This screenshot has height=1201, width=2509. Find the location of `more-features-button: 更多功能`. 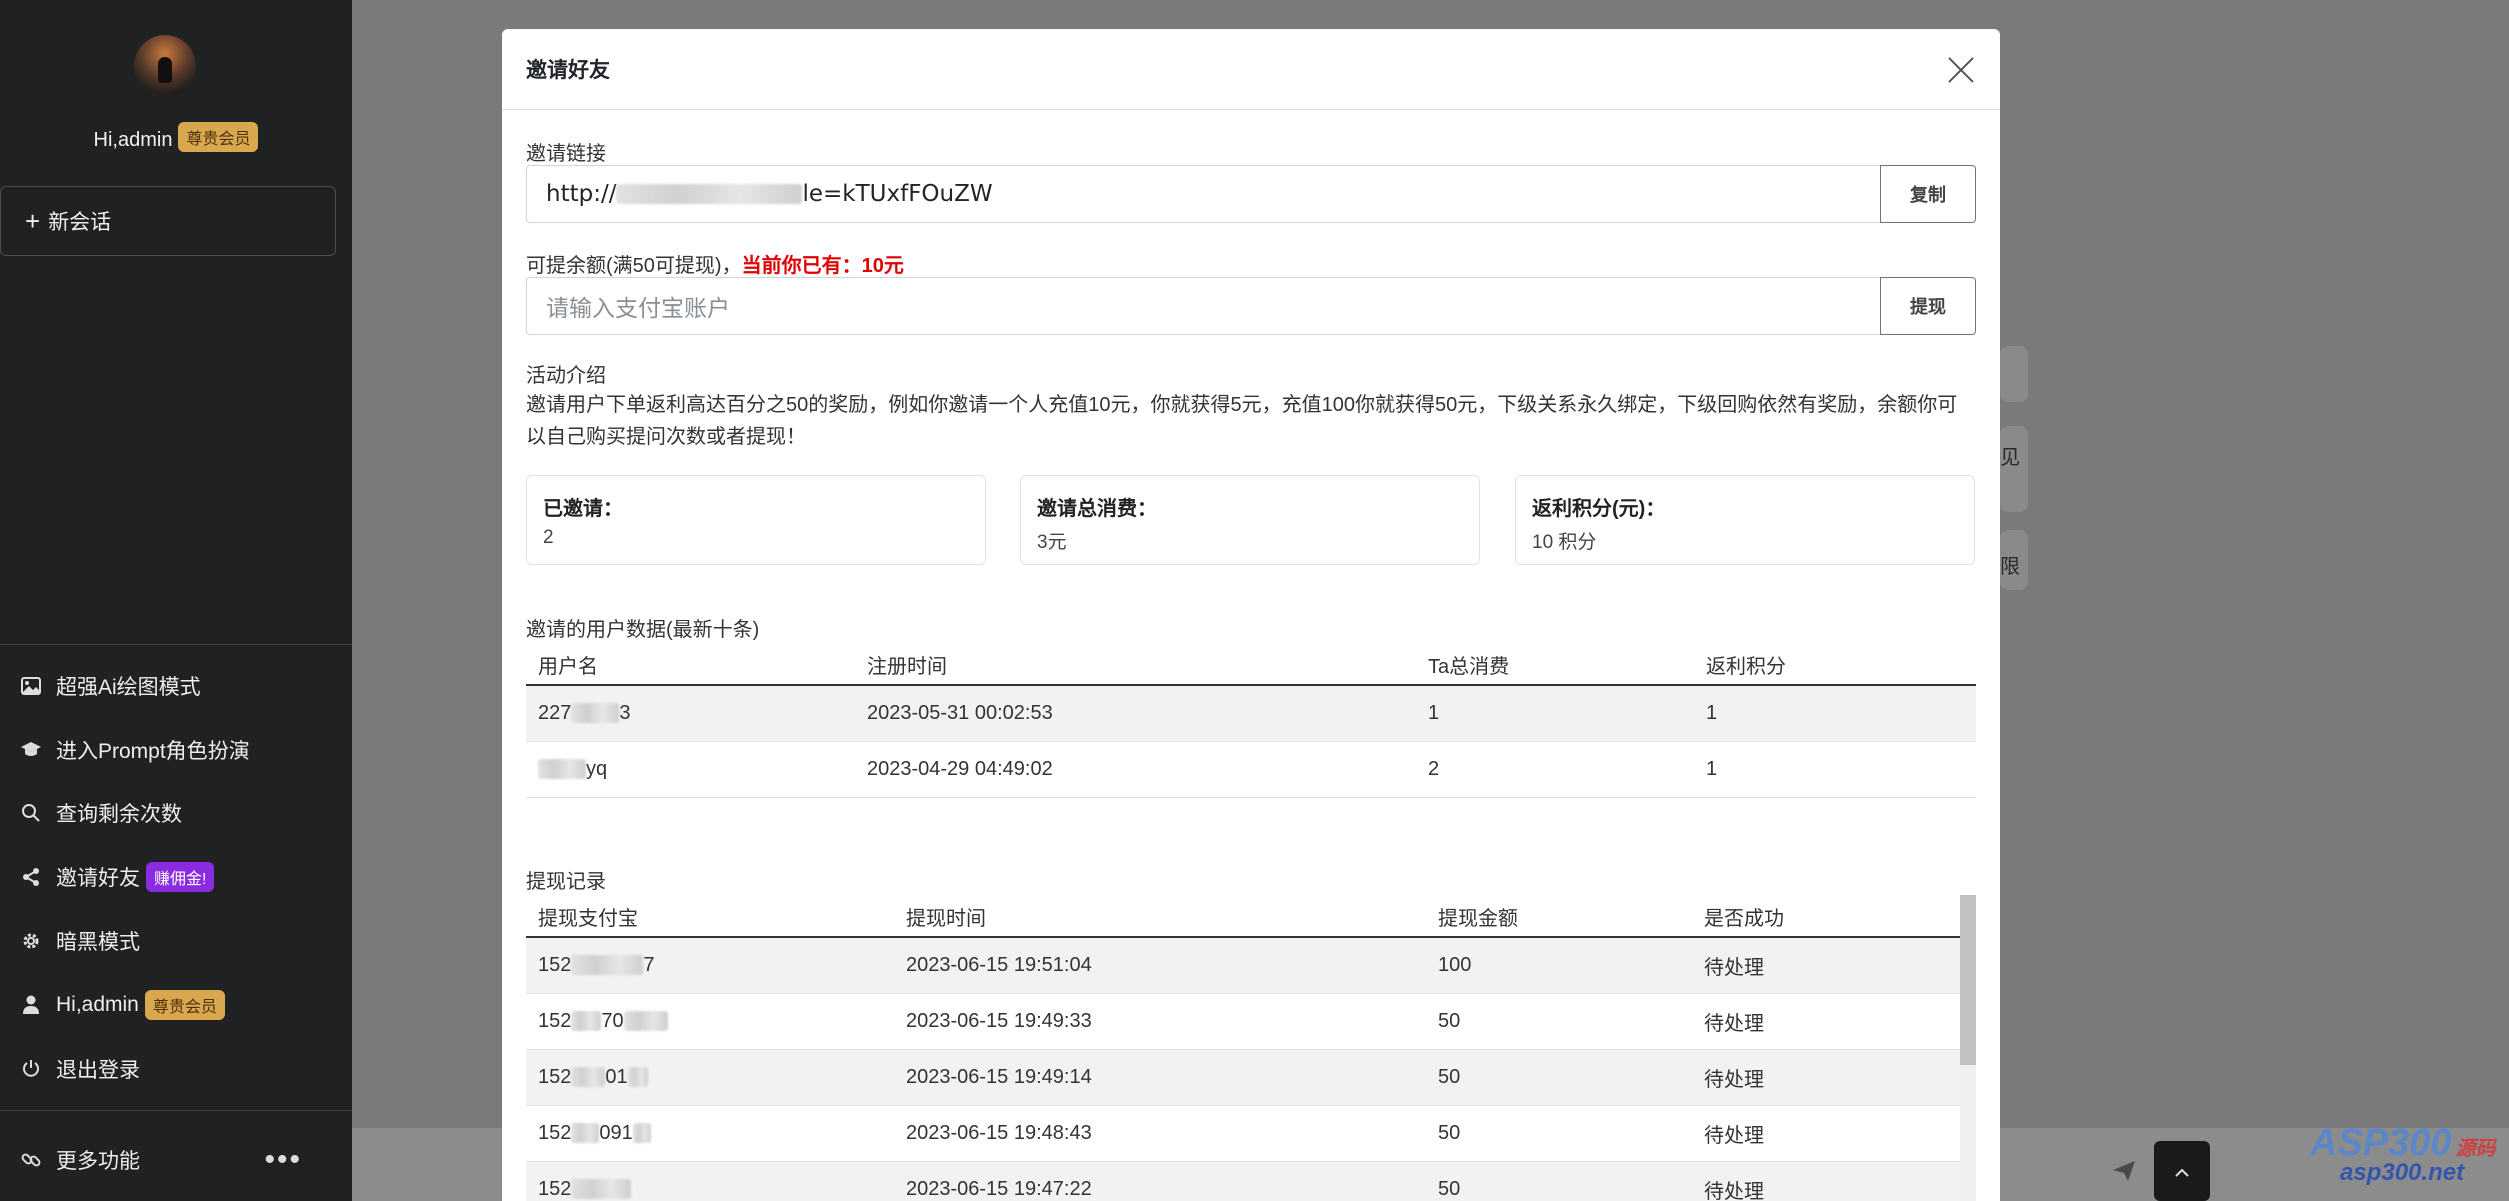

more-features-button: 更多功能 is located at coordinates (80, 1160).